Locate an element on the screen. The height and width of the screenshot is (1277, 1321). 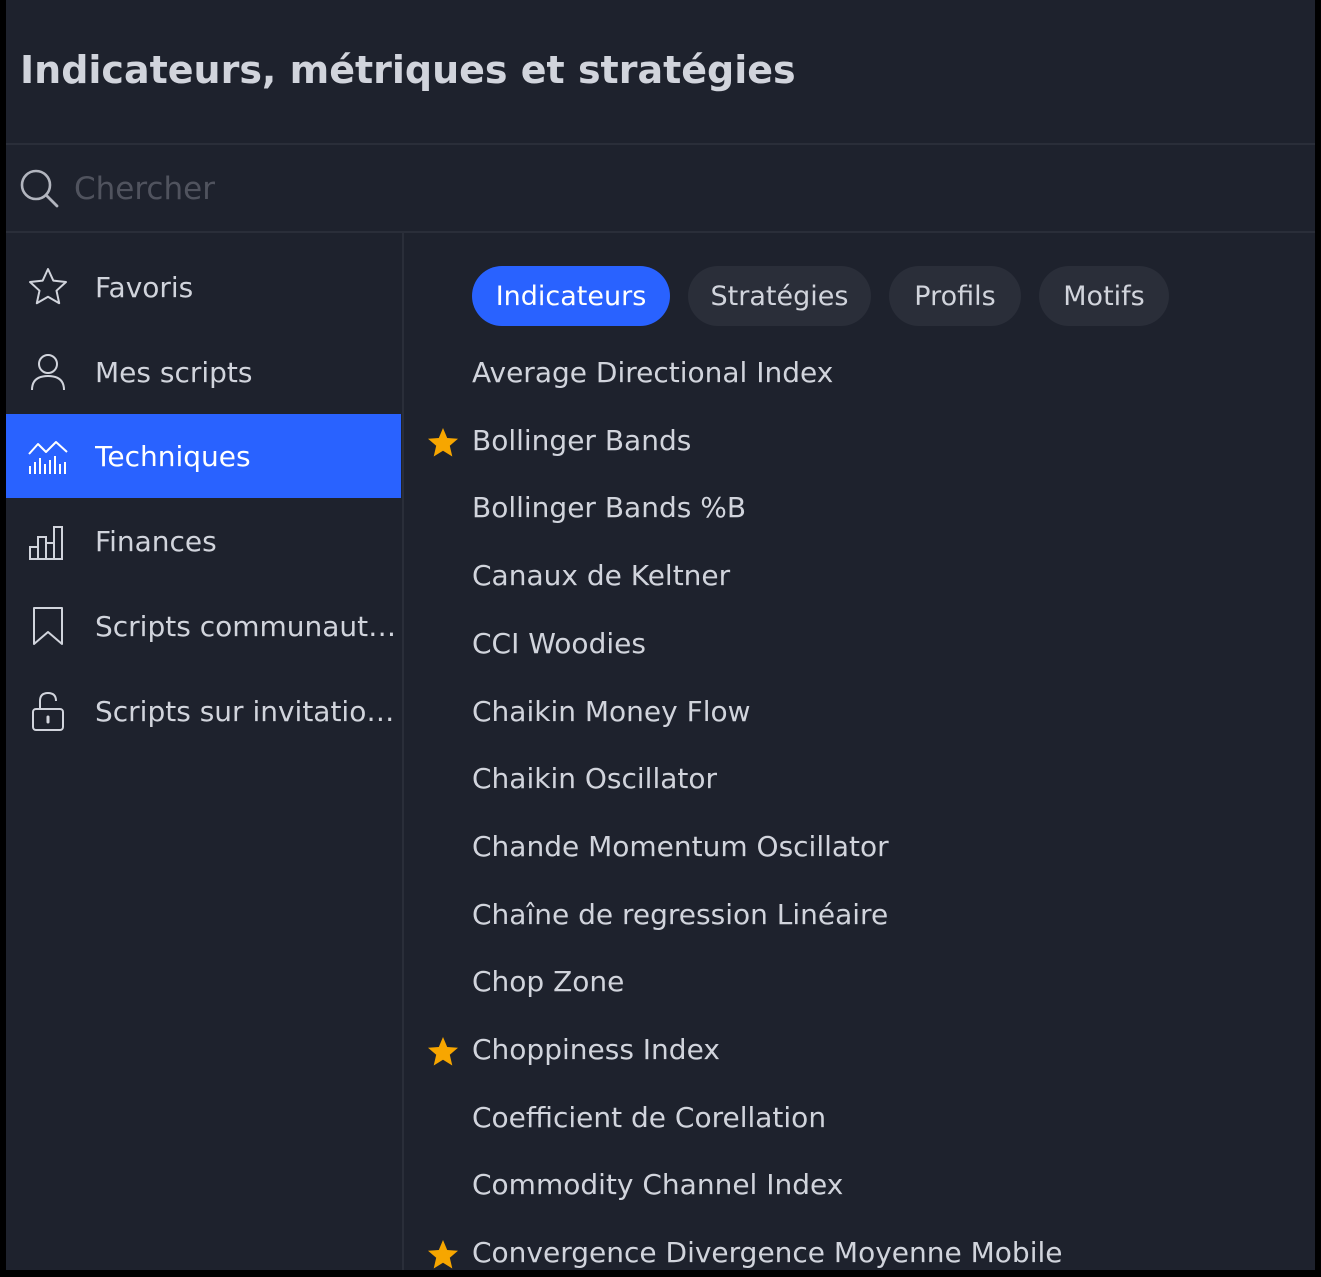
indicator-row: Convergence Divergence Moyenne Mobile is located at coordinates (859, 1245).